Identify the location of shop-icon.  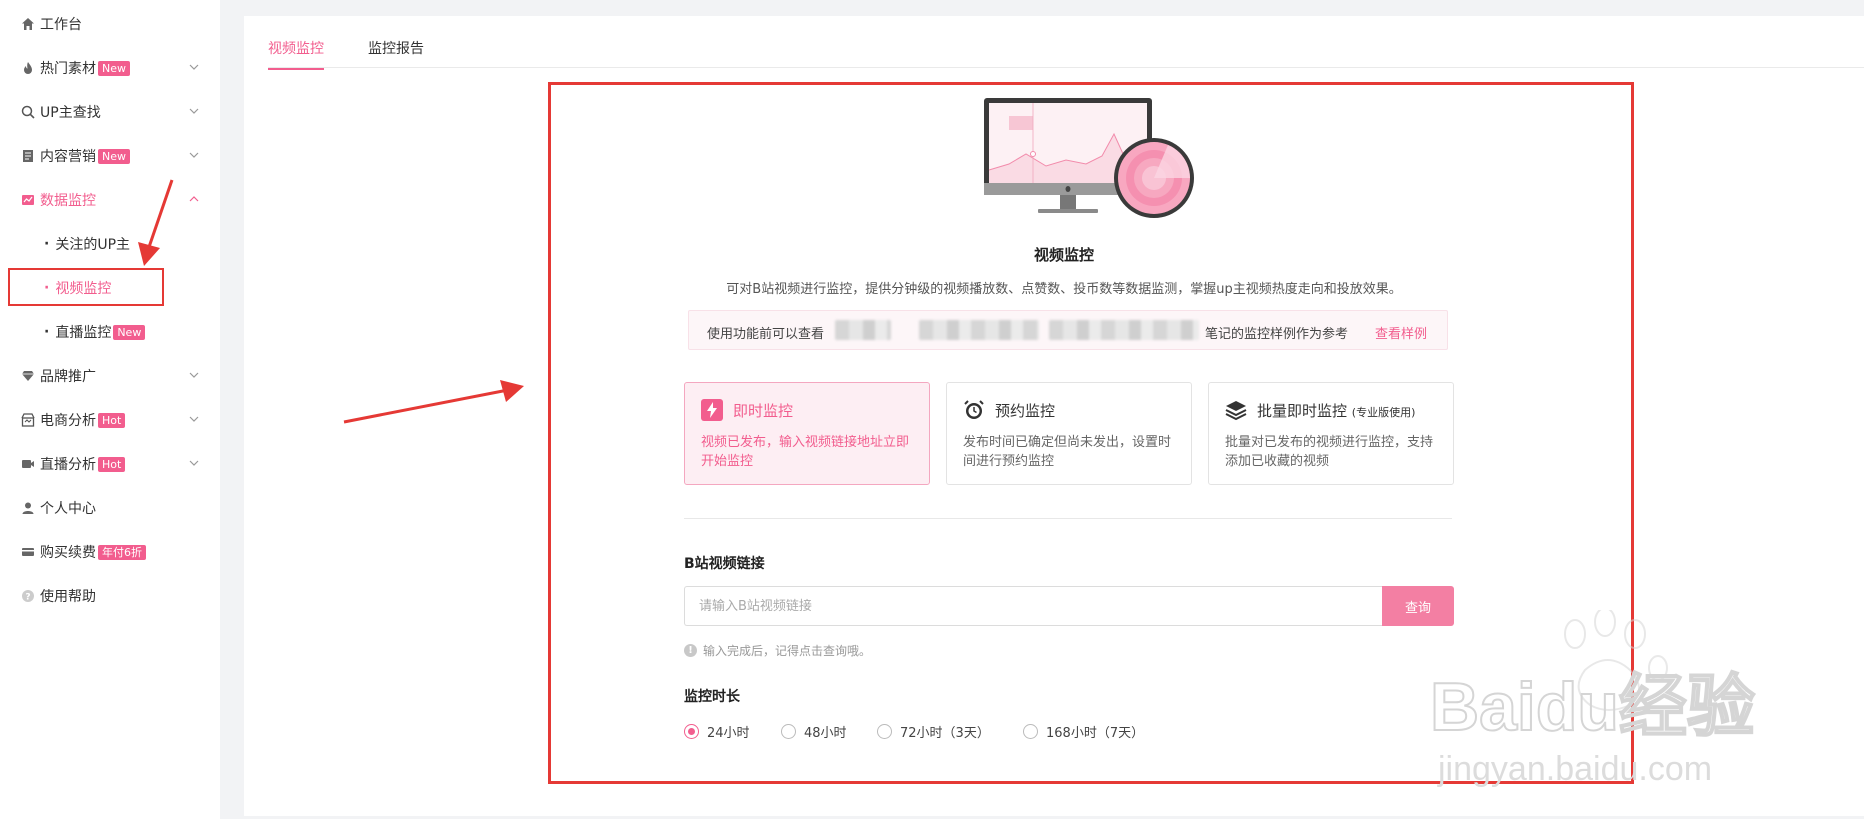
(28, 420).